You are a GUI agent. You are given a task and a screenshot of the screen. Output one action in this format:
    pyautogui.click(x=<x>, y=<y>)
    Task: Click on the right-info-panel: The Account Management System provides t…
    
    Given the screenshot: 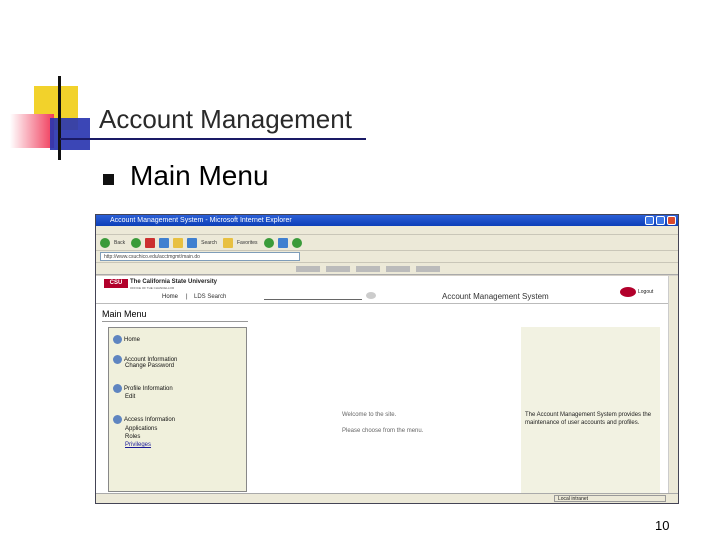 What is the action you would take?
    pyautogui.click(x=590, y=410)
    